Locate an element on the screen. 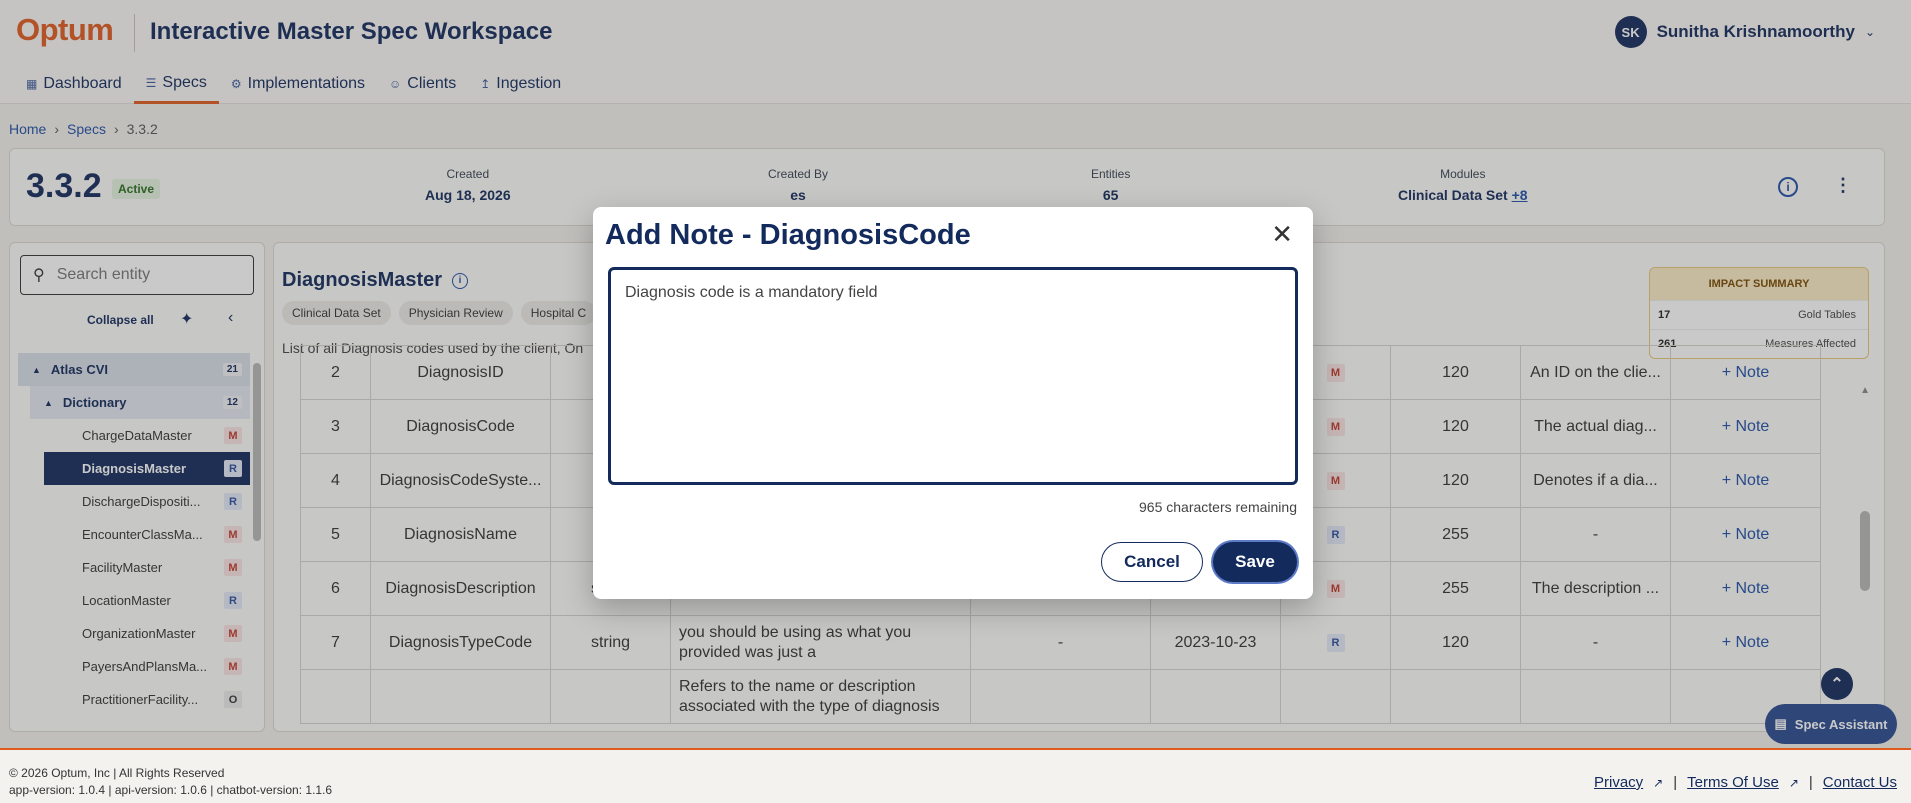 This screenshot has width=1911, height=803. terms-link: Terms Of Use is located at coordinates (1733, 782).